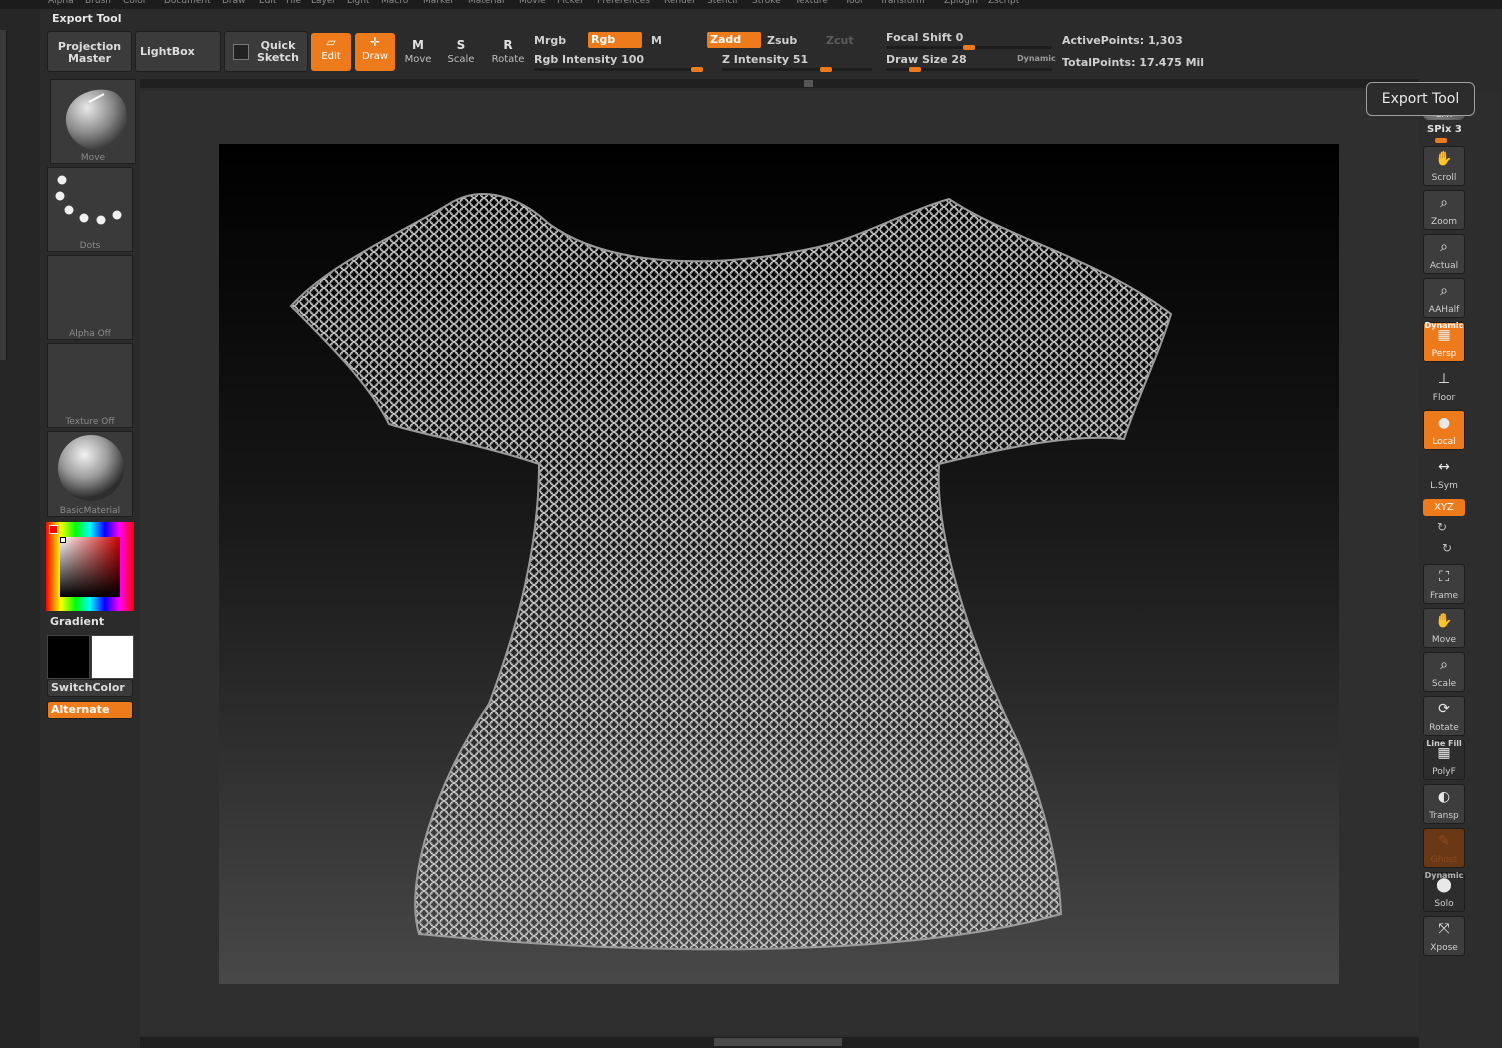 This screenshot has height=1048, width=1502. Describe the element at coordinates (623, 3) in the screenshot. I see `menu-item-preferences: Preferences` at that location.